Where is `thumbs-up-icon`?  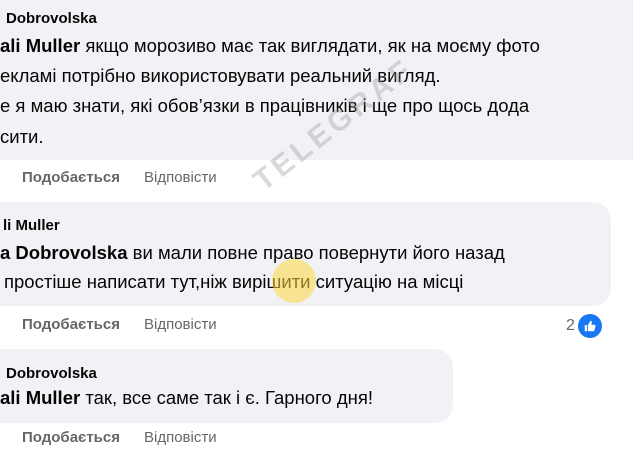 thumbs-up-icon is located at coordinates (589, 326).